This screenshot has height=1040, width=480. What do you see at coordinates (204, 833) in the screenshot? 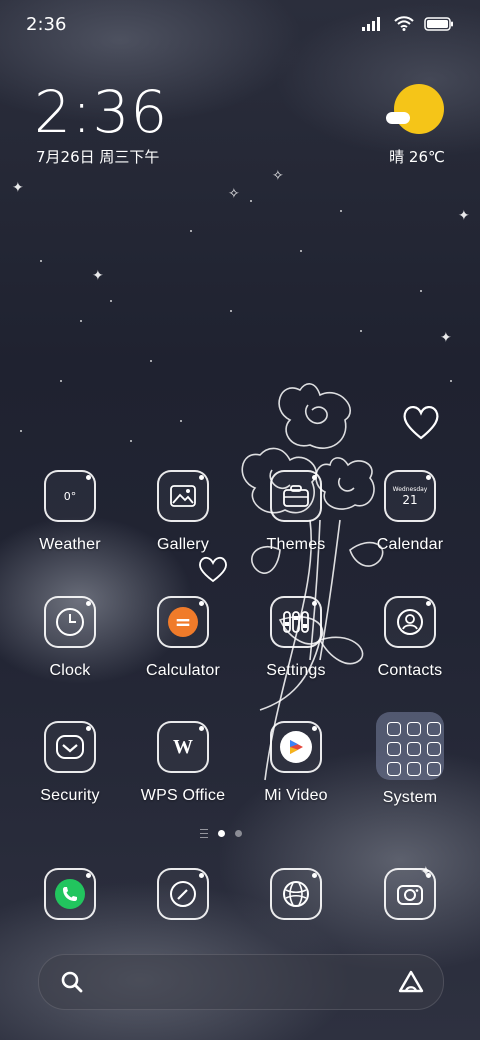
I see `page-list-indicator` at bounding box center [204, 833].